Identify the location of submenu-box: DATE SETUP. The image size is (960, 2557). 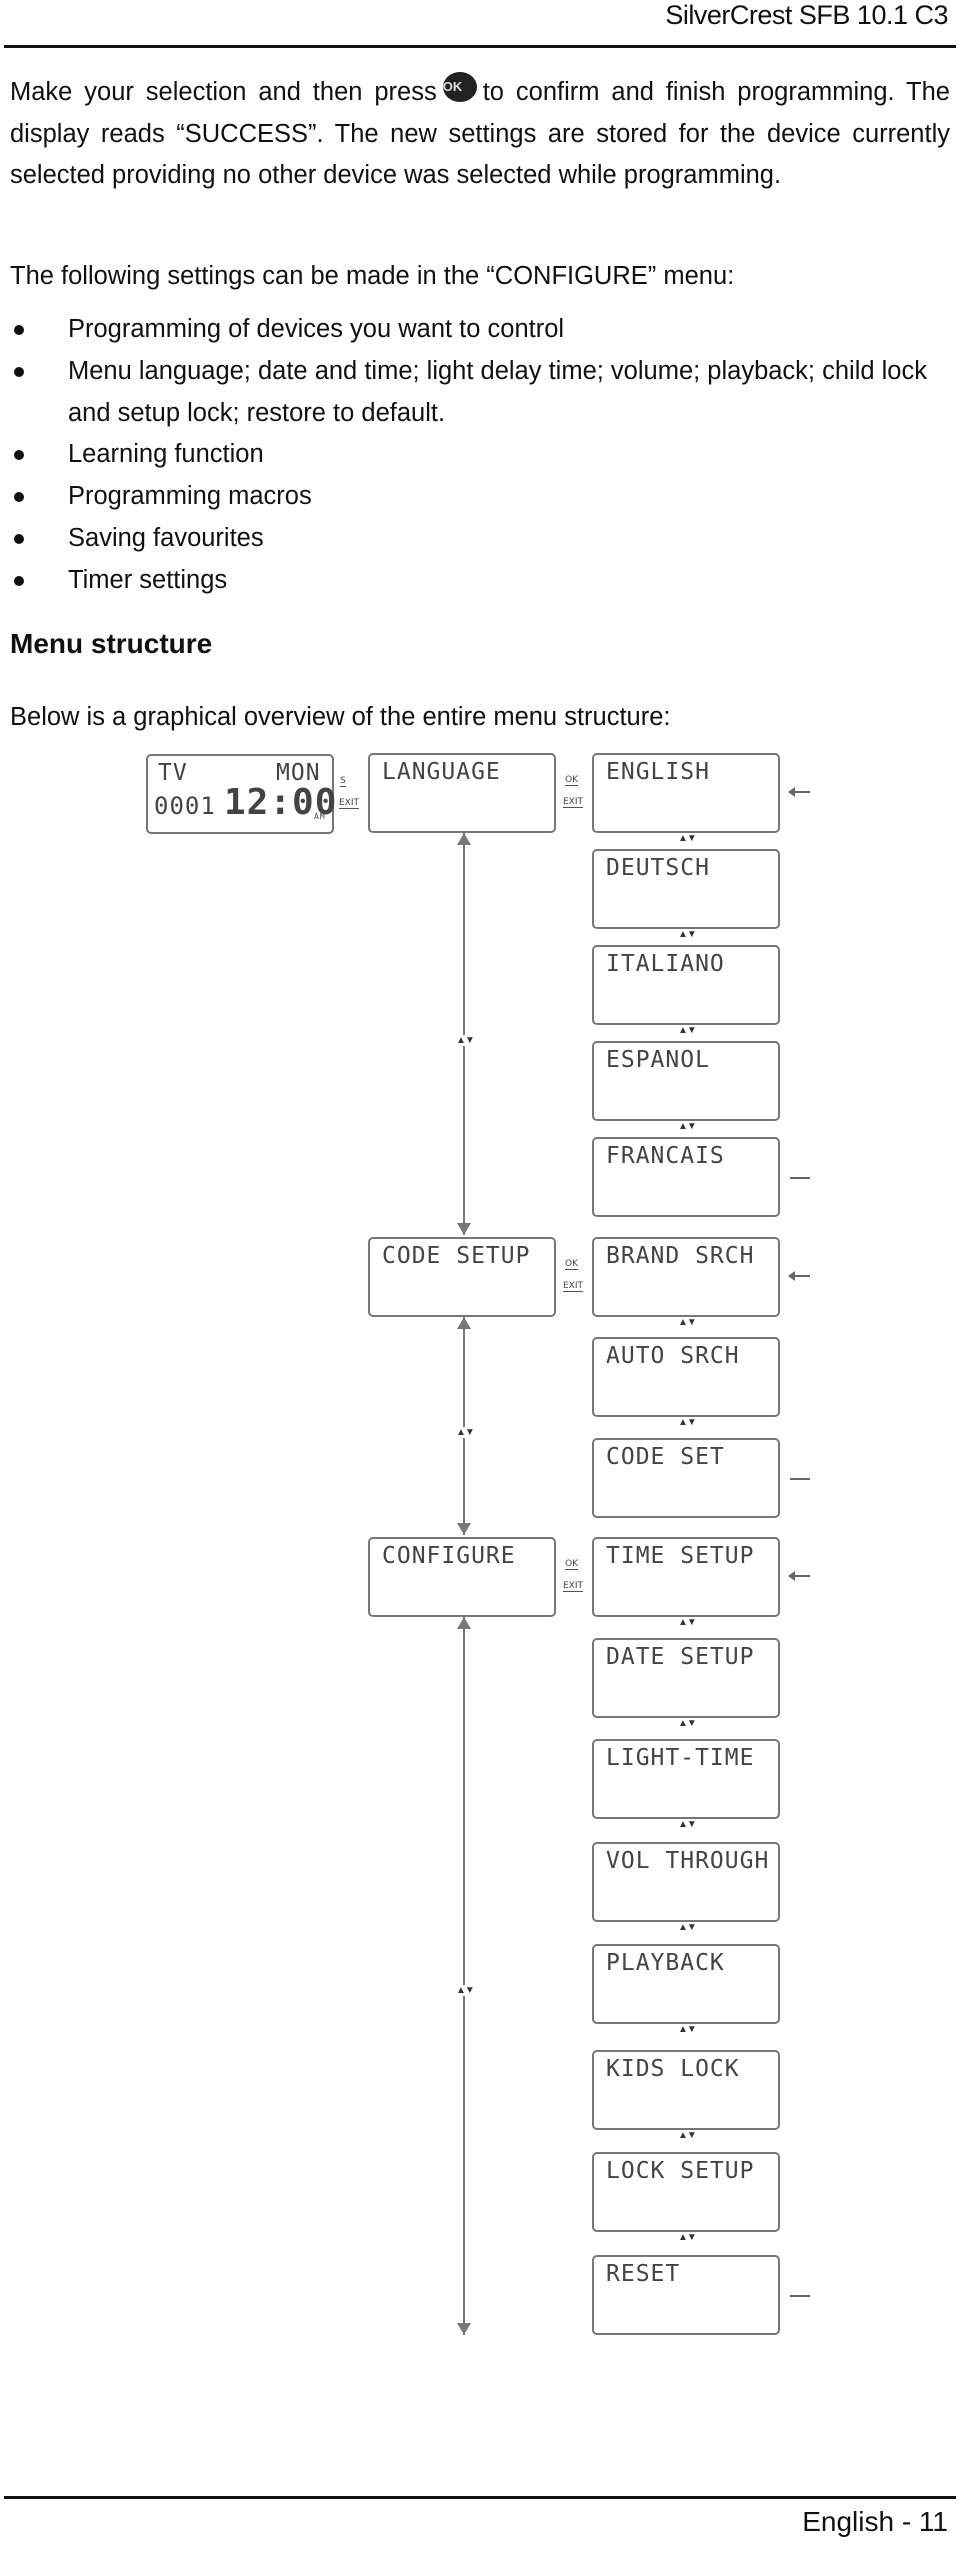
(686, 1678).